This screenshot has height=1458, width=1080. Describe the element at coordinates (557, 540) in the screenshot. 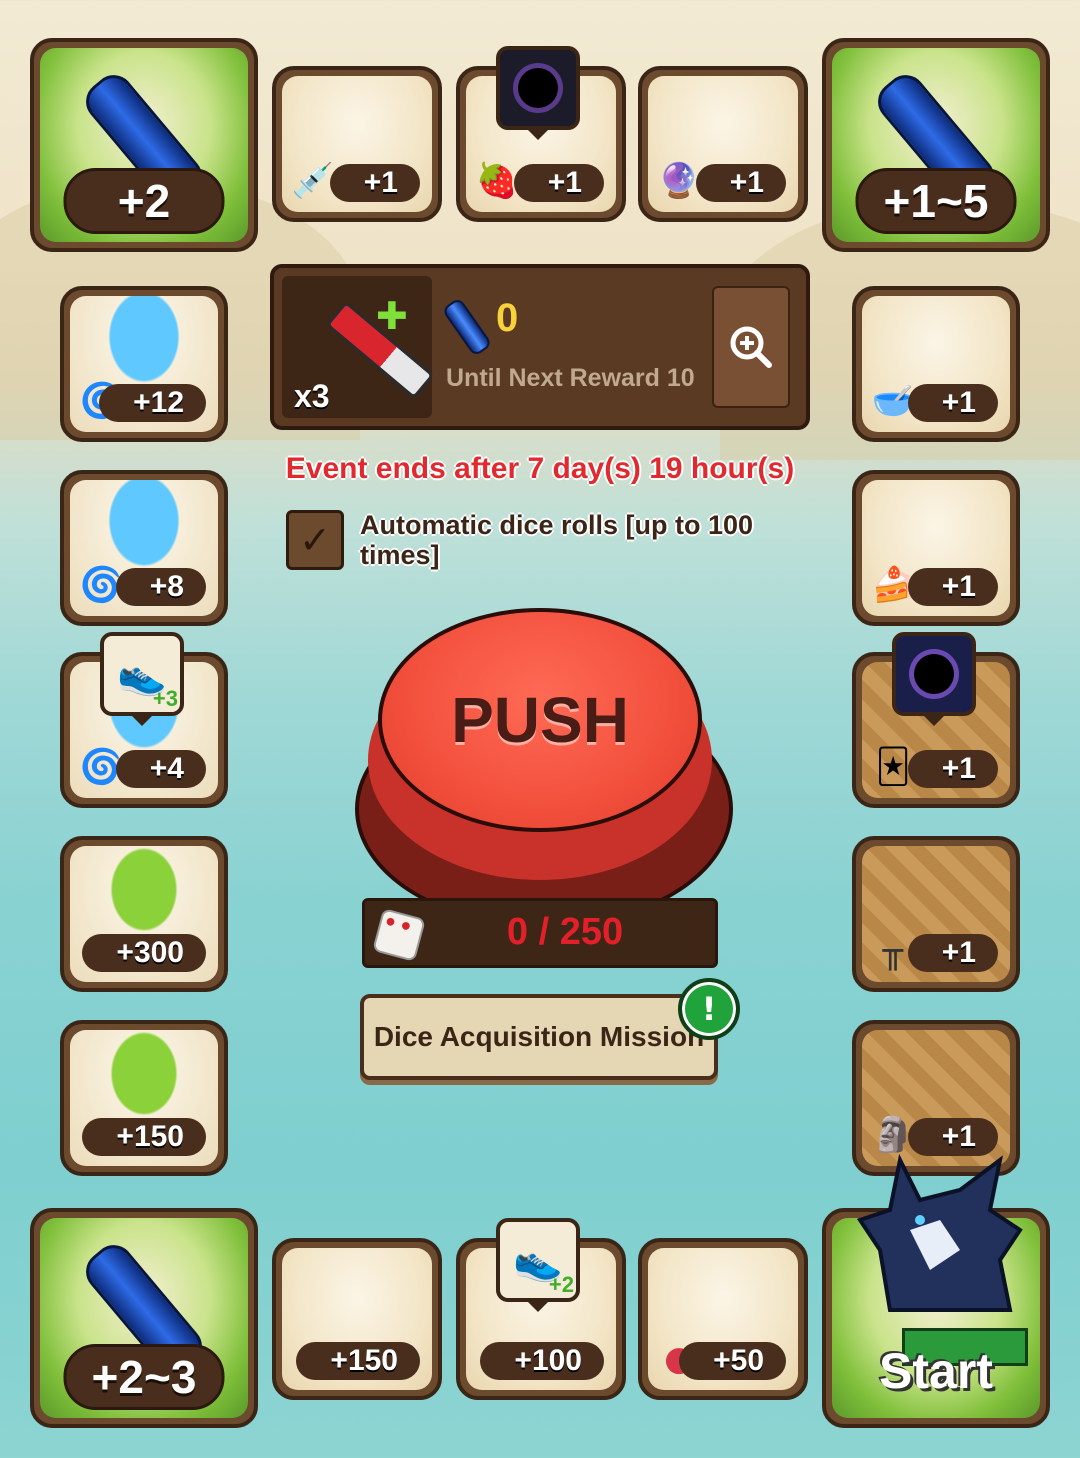

I see `auto-roll-label: Automatic dice rolls [up to 100 times]` at that location.